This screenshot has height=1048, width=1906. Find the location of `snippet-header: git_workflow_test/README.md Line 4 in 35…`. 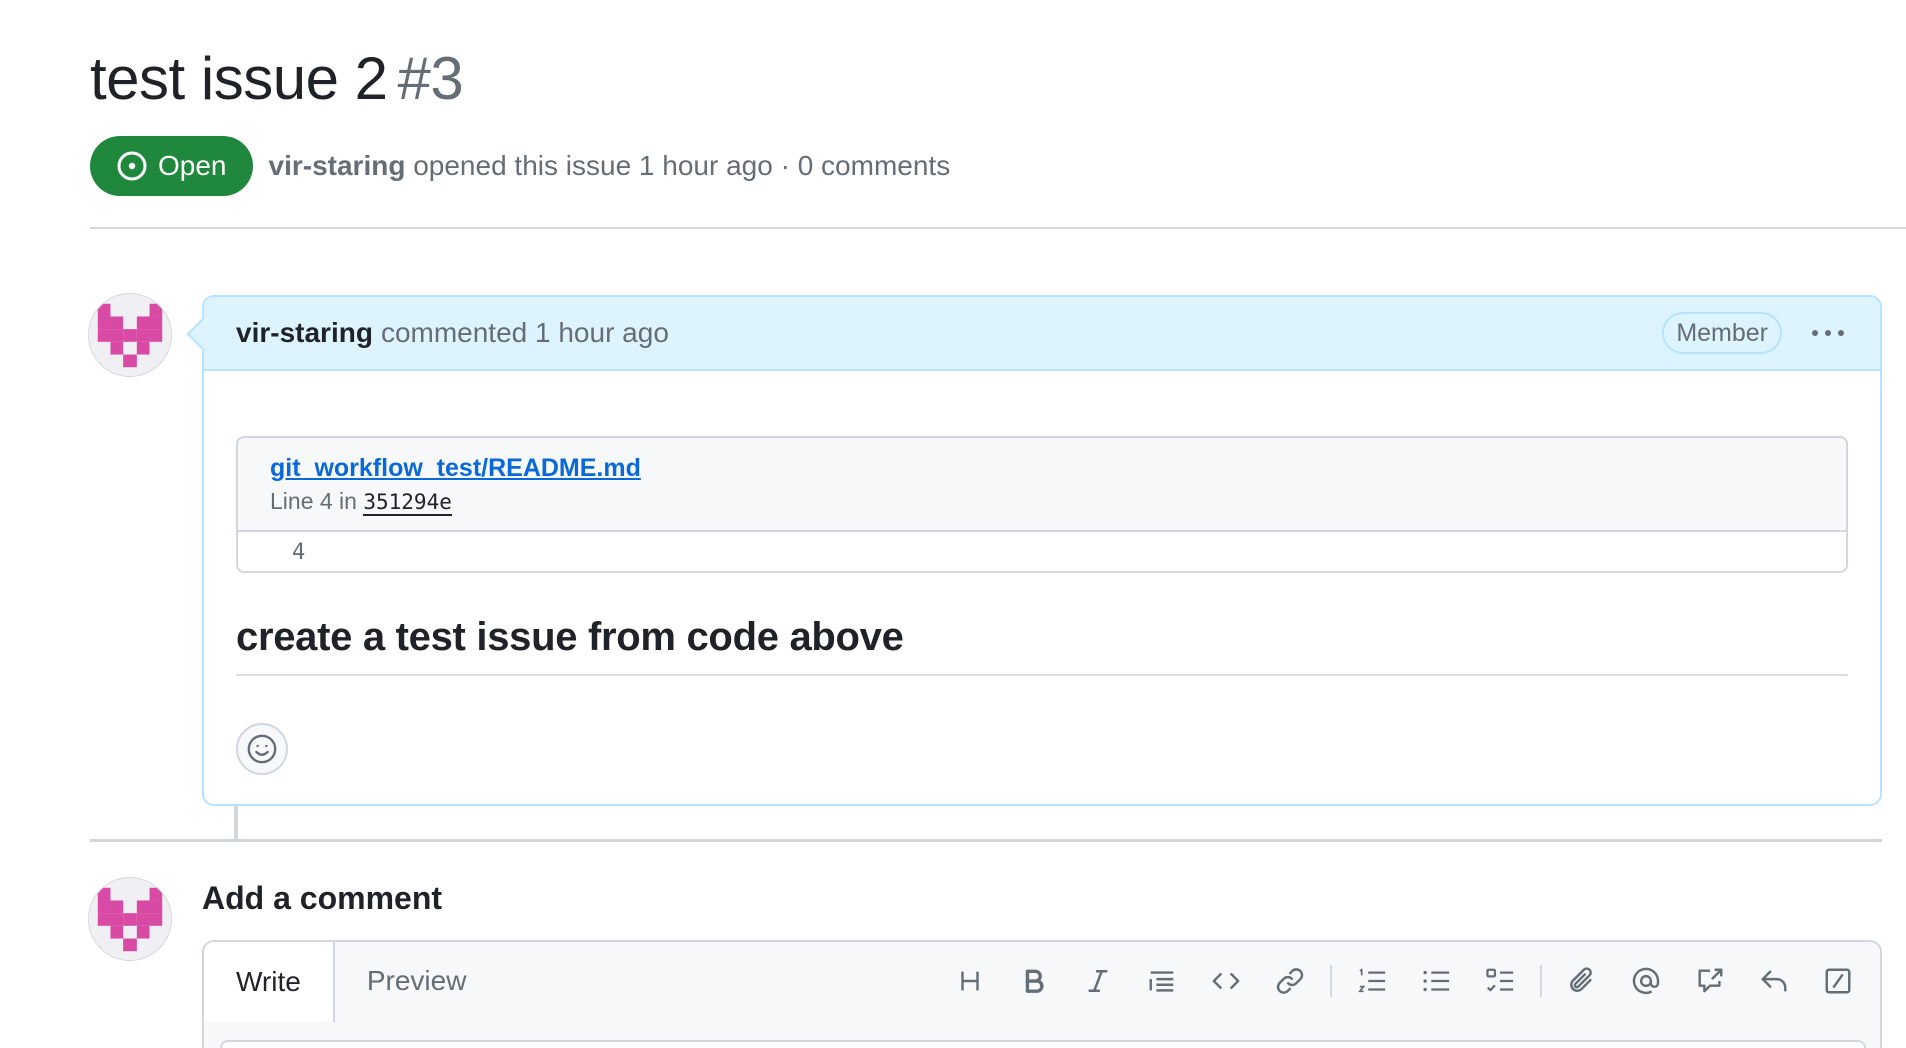

snippet-header: git_workflow_test/README.md Line 4 in 35… is located at coordinates (1042, 485).